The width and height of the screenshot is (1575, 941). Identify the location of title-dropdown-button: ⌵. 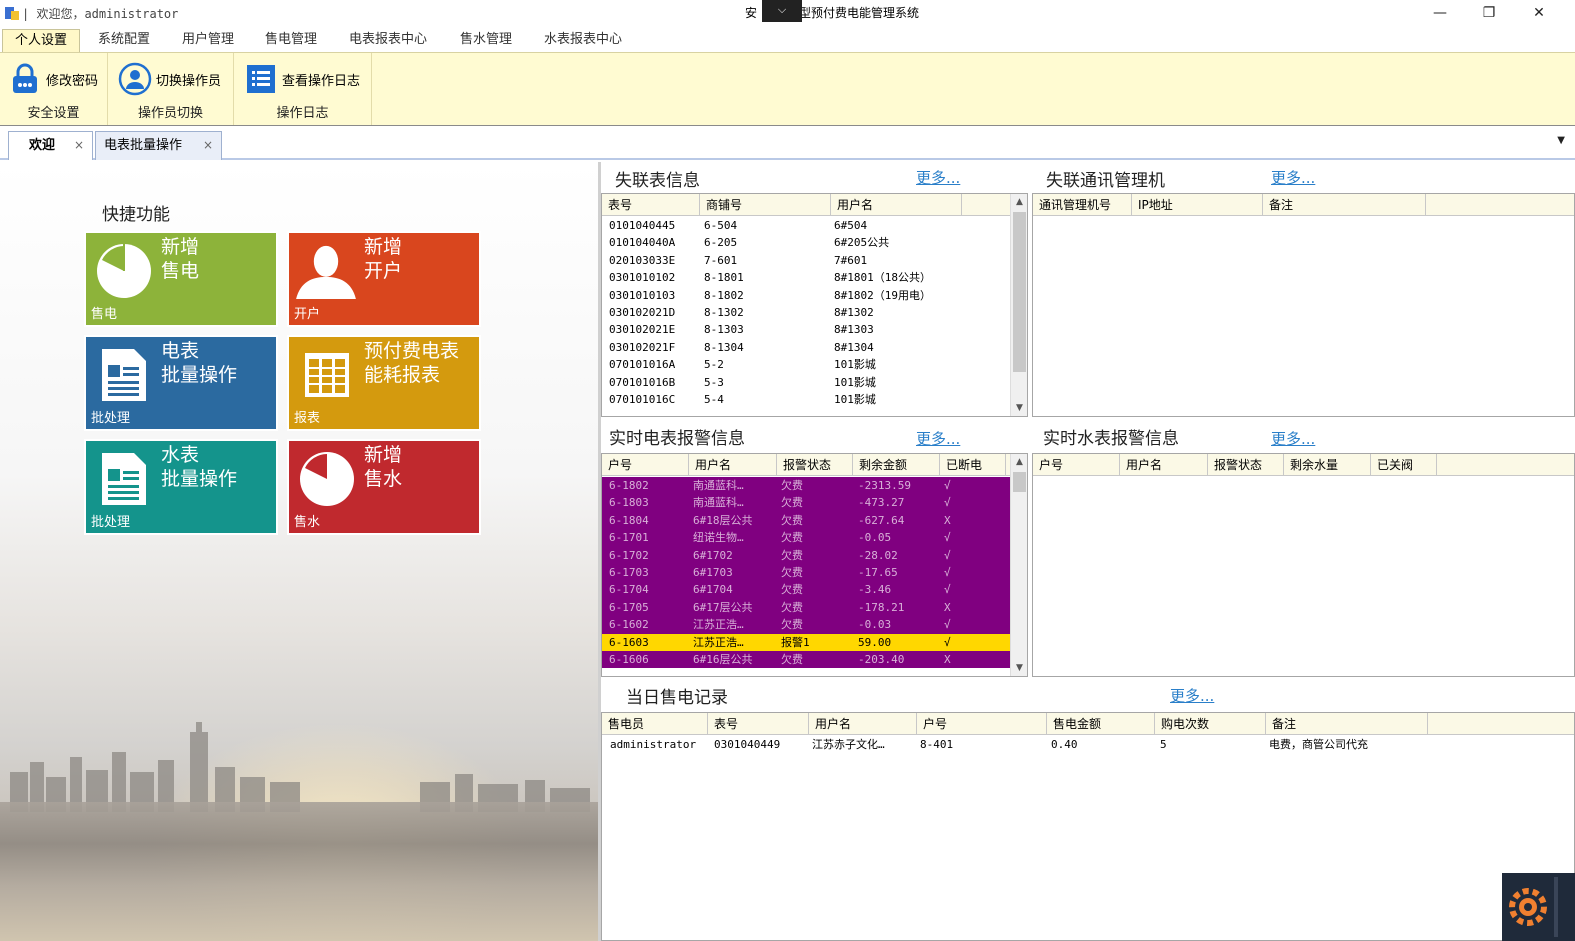
(782, 11).